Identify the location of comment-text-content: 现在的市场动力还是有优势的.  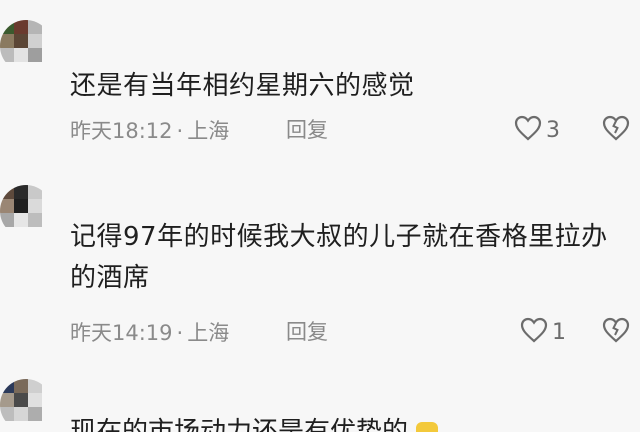
(239, 424).